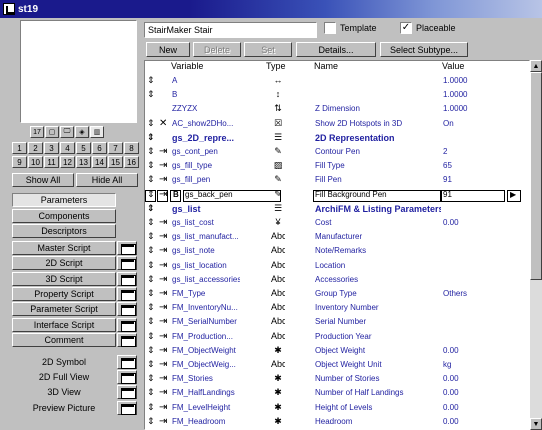  I want to click on parameter-name: Number of Stories, so click(378, 378).